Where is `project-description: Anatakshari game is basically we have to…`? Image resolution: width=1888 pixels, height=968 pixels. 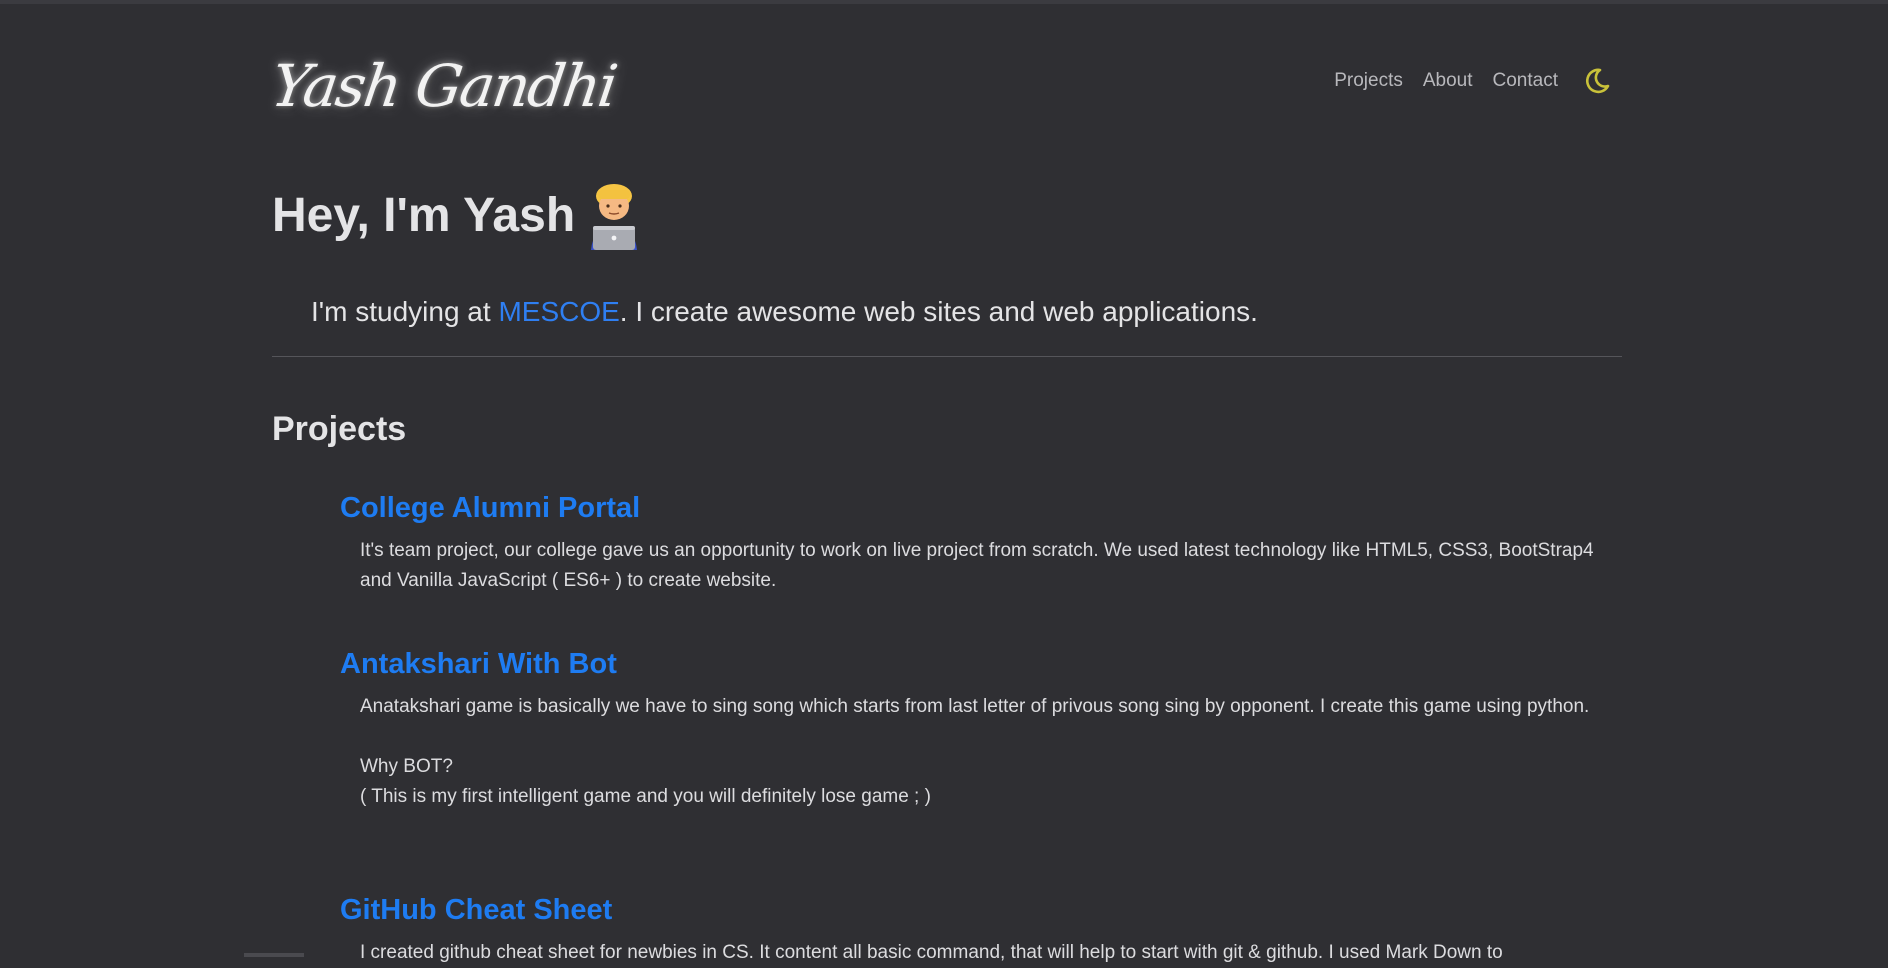
project-description: Anatakshari game is basically we have to… is located at coordinates (975, 751).